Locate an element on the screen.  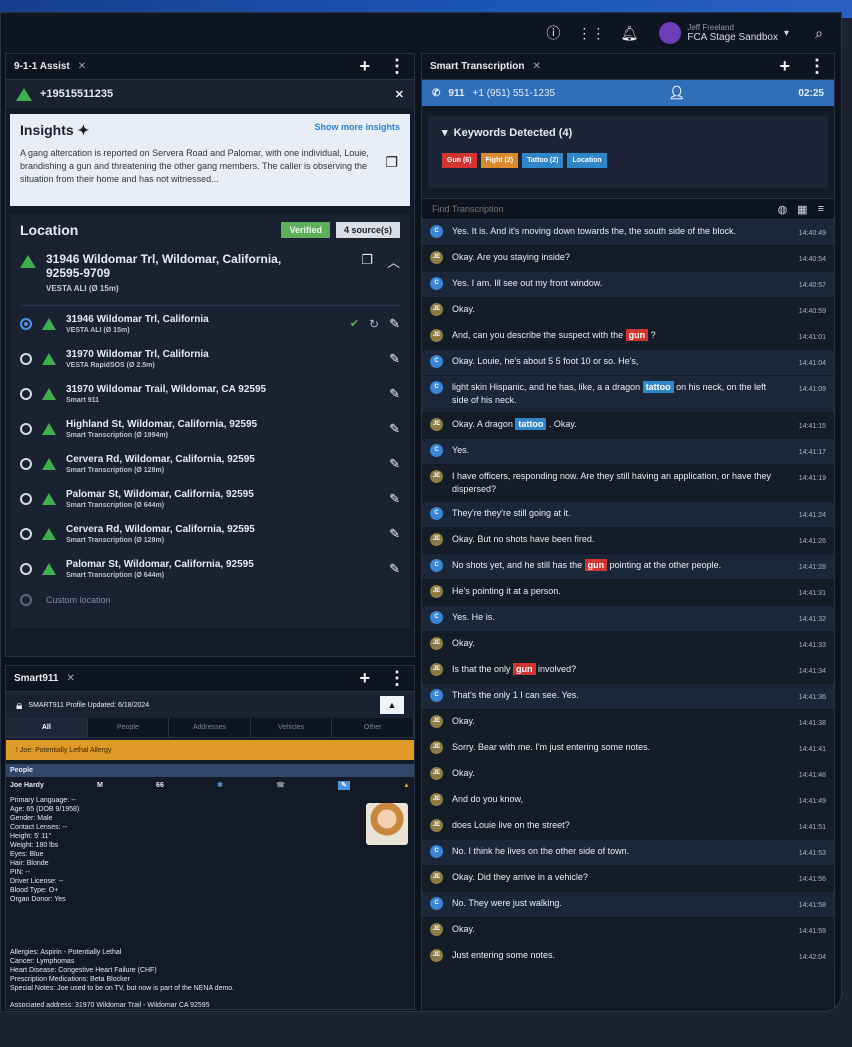
user-menu: Jeff Freeland FCA Stage Sandbox ▾ is located at coordinates (724, 33).